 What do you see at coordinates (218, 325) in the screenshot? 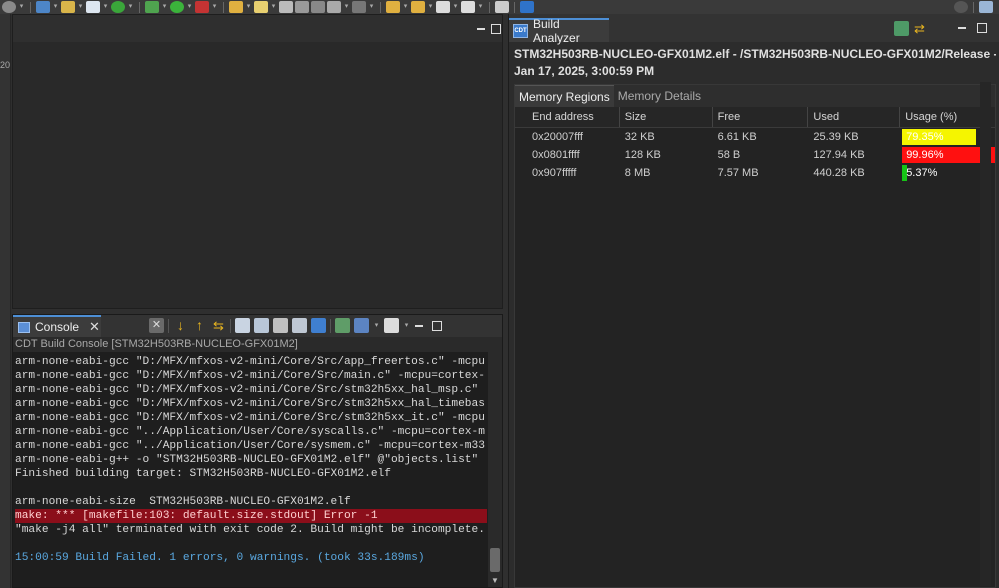
I see `sync-icon: ⇆` at bounding box center [218, 325].